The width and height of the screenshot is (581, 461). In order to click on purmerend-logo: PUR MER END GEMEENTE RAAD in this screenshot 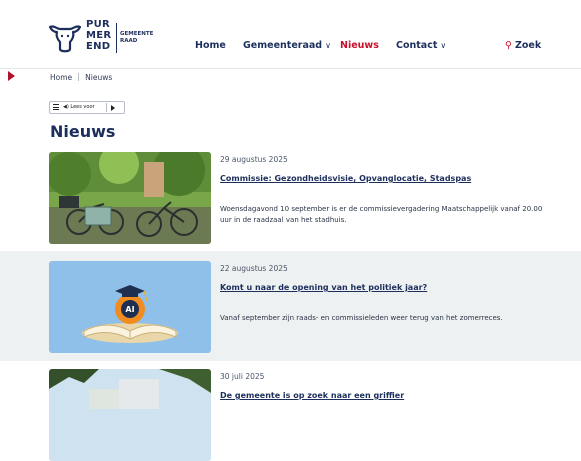, I will do `click(109, 39)`.